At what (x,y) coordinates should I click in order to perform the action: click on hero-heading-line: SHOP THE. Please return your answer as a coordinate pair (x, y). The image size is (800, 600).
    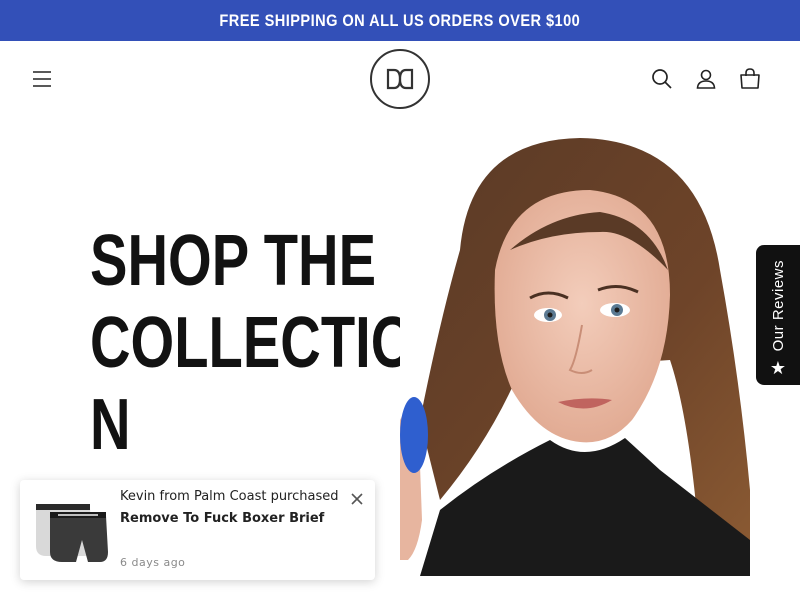
    Looking at the image, I should click on (233, 261).